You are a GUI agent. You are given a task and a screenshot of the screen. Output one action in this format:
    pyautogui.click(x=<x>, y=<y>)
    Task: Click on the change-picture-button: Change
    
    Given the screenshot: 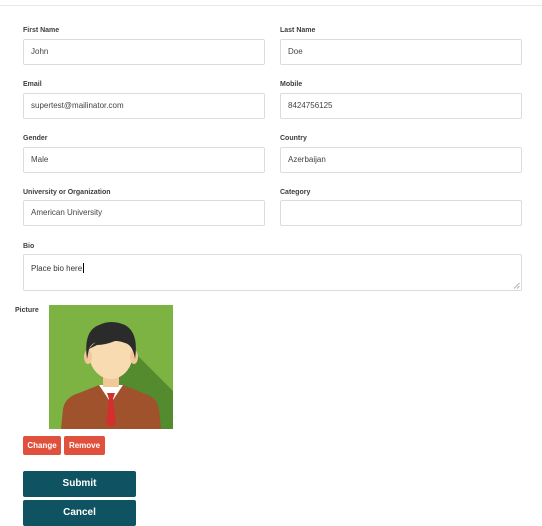 What is the action you would take?
    pyautogui.click(x=42, y=445)
    